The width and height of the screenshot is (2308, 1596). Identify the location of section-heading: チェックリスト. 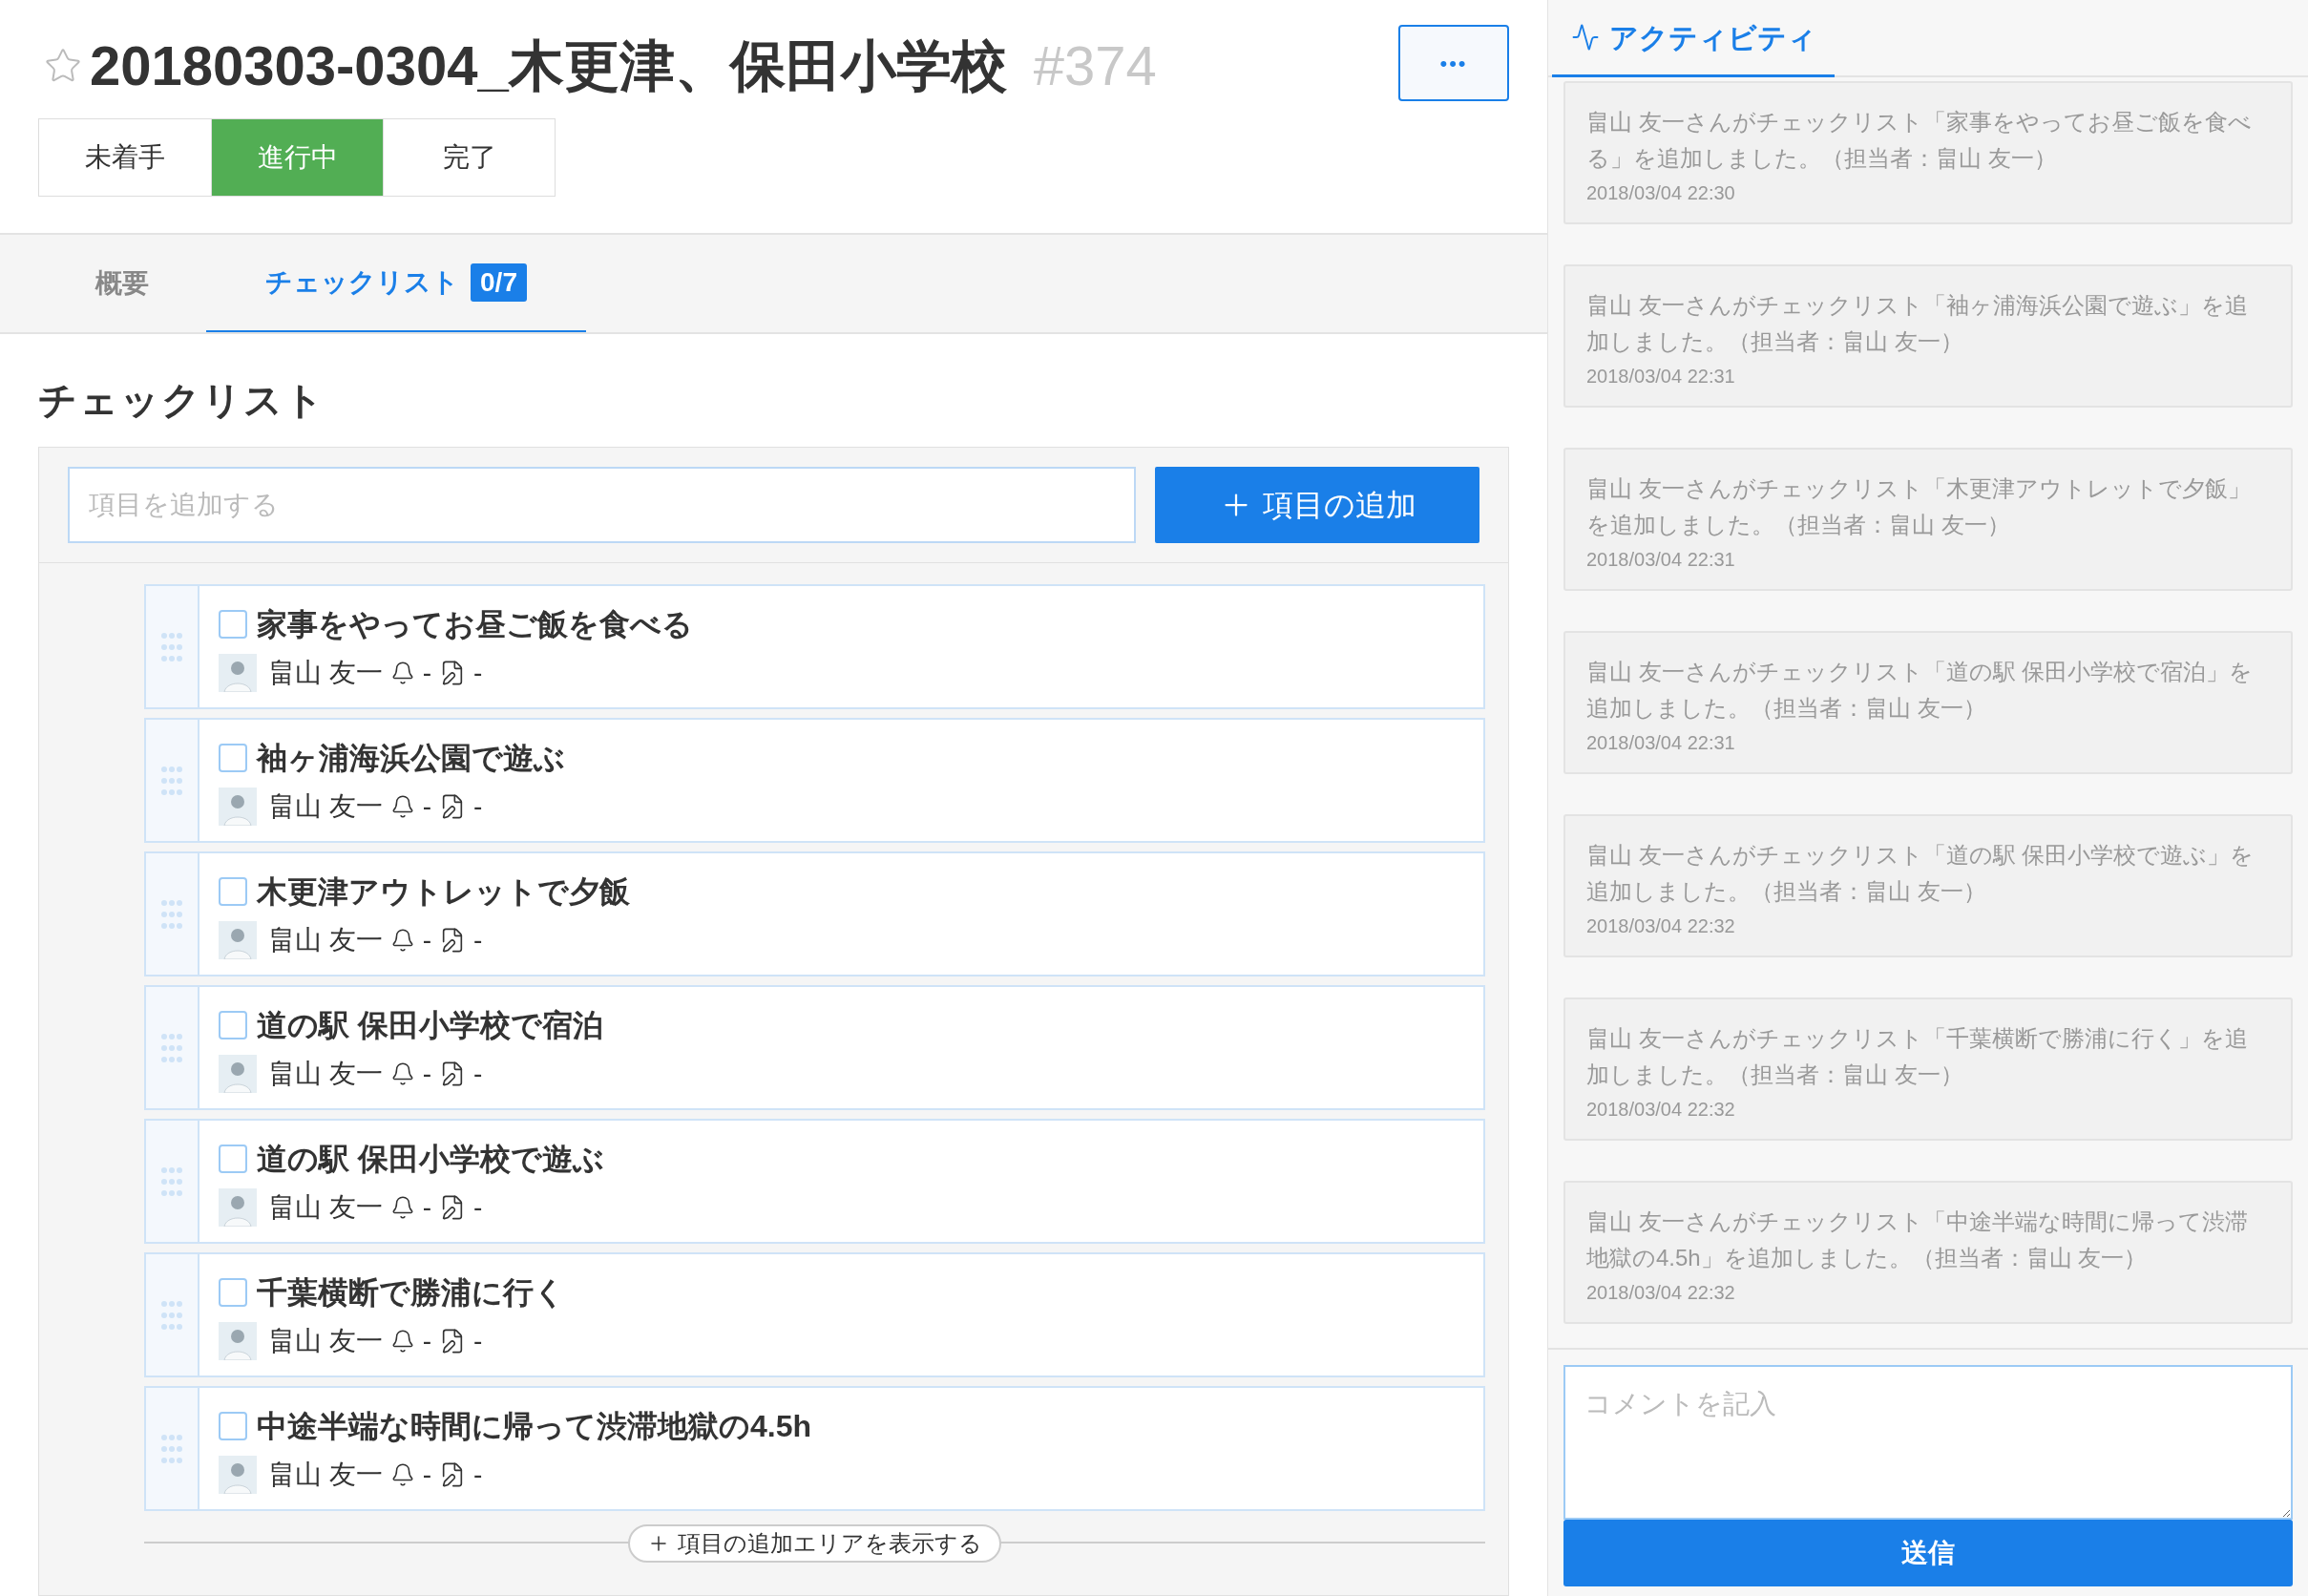
(182, 401).